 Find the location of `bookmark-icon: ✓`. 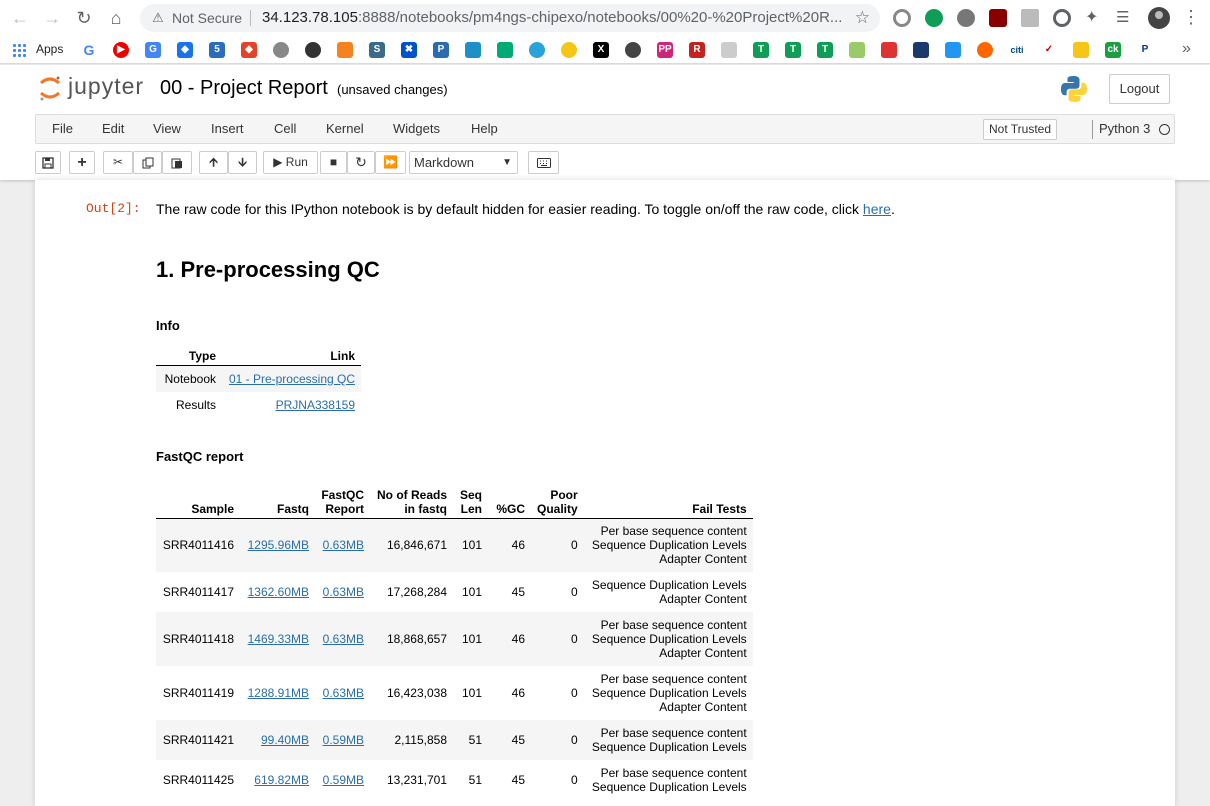

bookmark-icon: ✓ is located at coordinates (1049, 50).